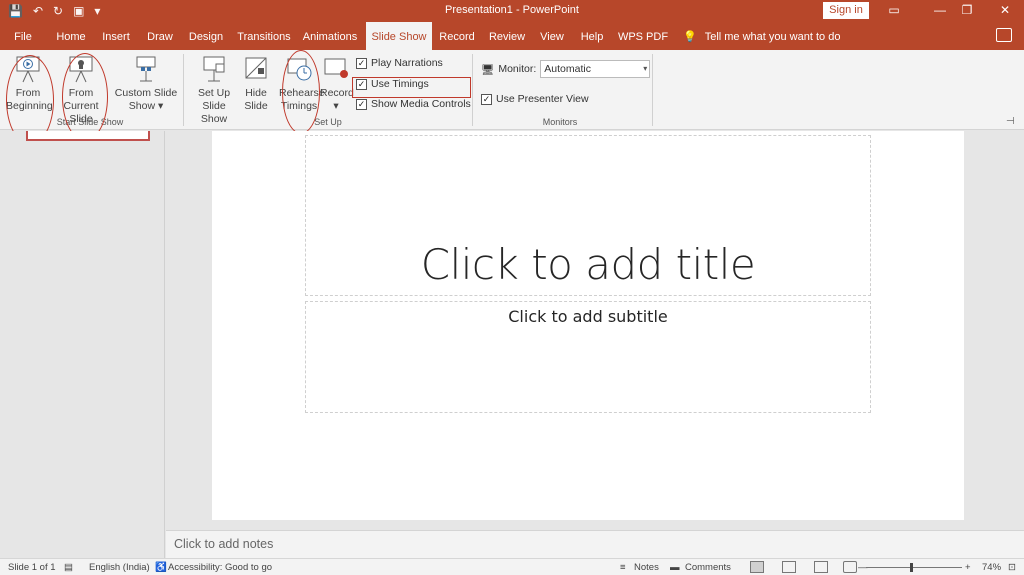  I want to click on zoom-slider, so click(914, 567).